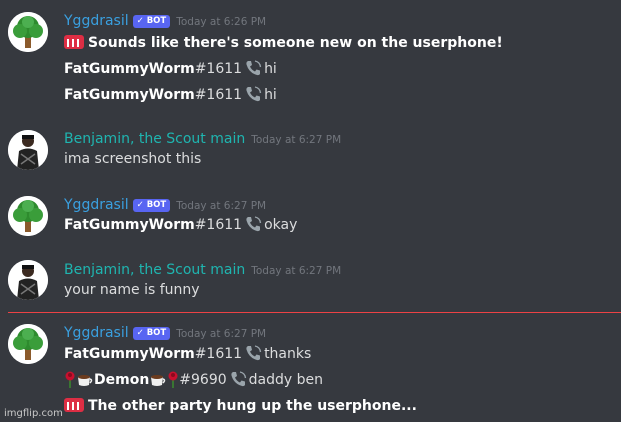  I want to click on timestamp: Today at 6:26 PM, so click(221, 22).